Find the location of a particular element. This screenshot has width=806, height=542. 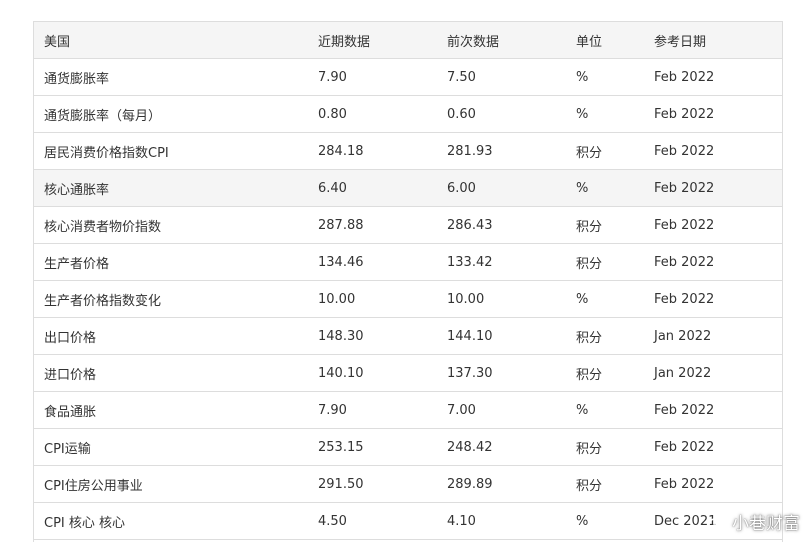

header-previous: 前次数据 is located at coordinates (501, 40).